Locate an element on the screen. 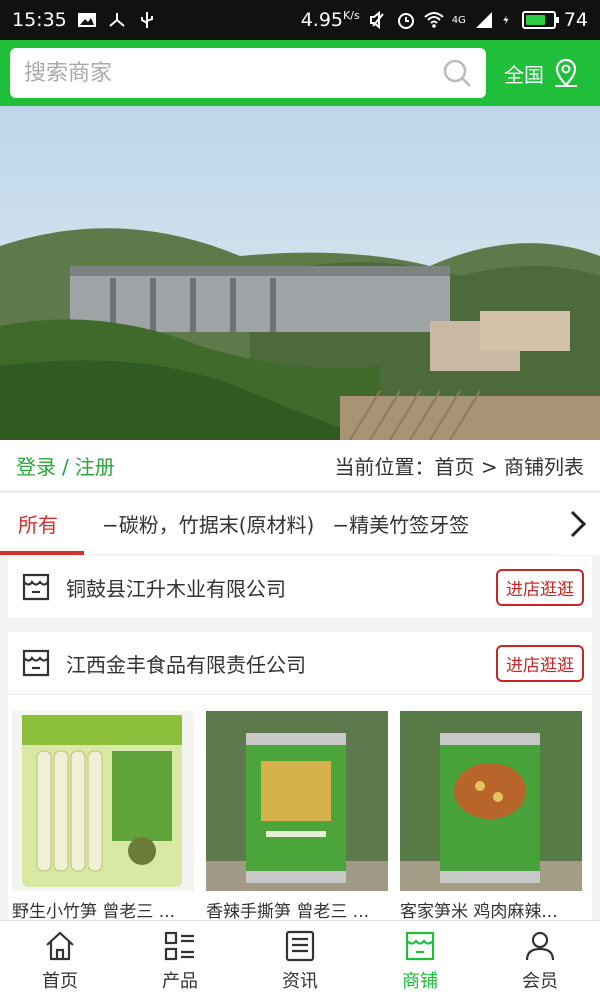  breadcrumb-bar: 登录 / 注册 当前位置：首页 > 商铺列表 is located at coordinates (300, 465).